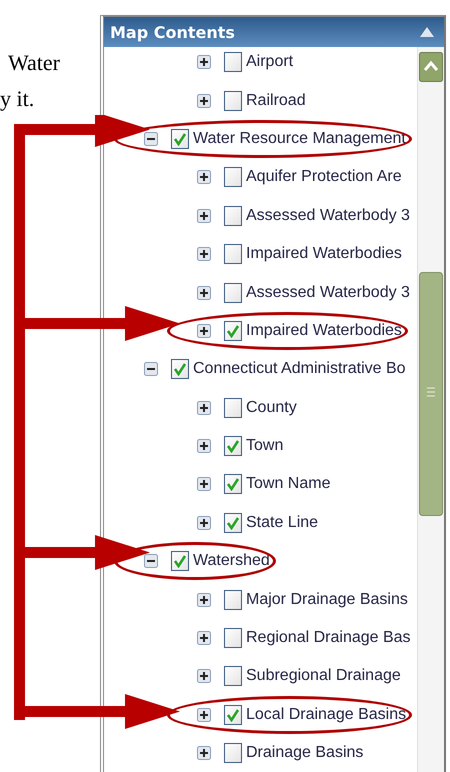  Describe the element at coordinates (328, 638) in the screenshot. I see `layer-label: Regional Drainage Bas` at that location.